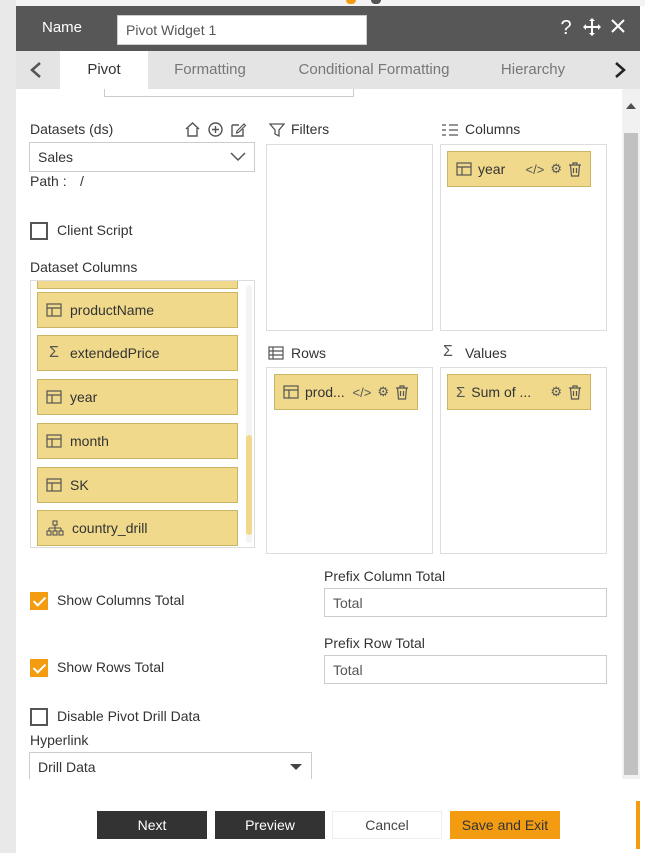  What do you see at coordinates (348, 602) in the screenshot?
I see `prefix-column-total-value: Total` at bounding box center [348, 602].